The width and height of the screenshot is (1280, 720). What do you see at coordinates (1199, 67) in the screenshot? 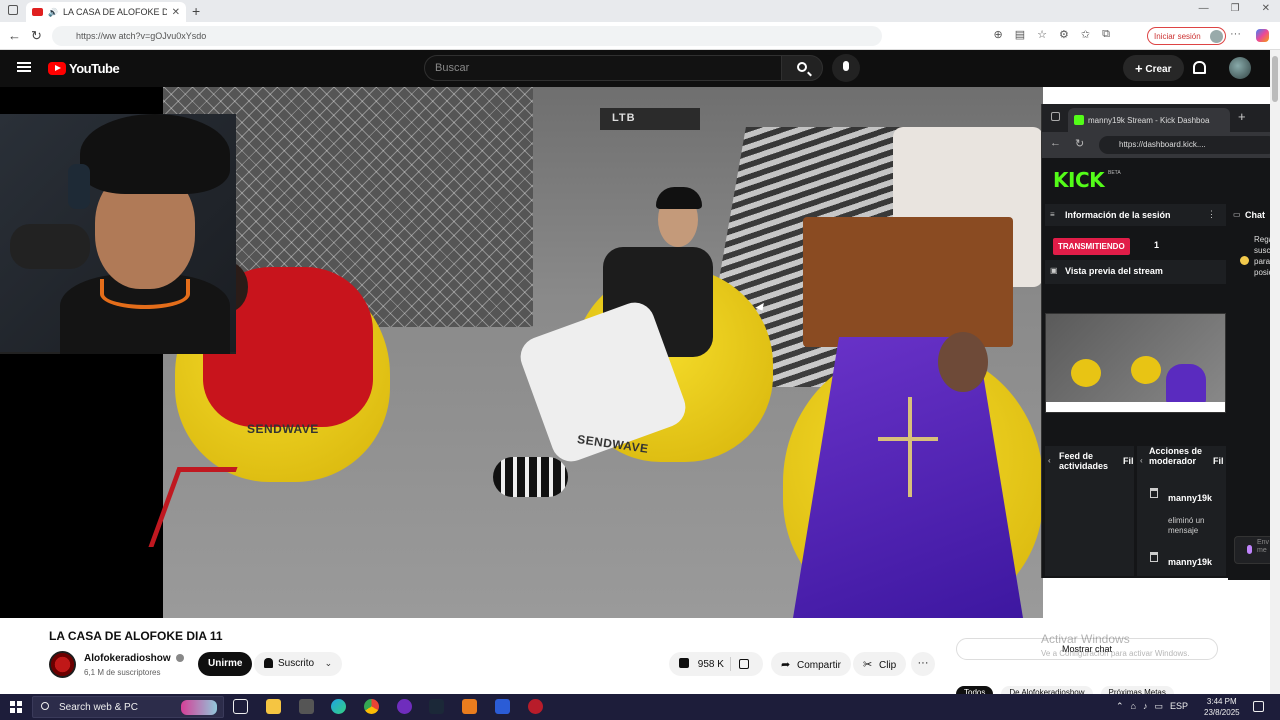
I see `notifications-bell-icon` at bounding box center [1199, 67].